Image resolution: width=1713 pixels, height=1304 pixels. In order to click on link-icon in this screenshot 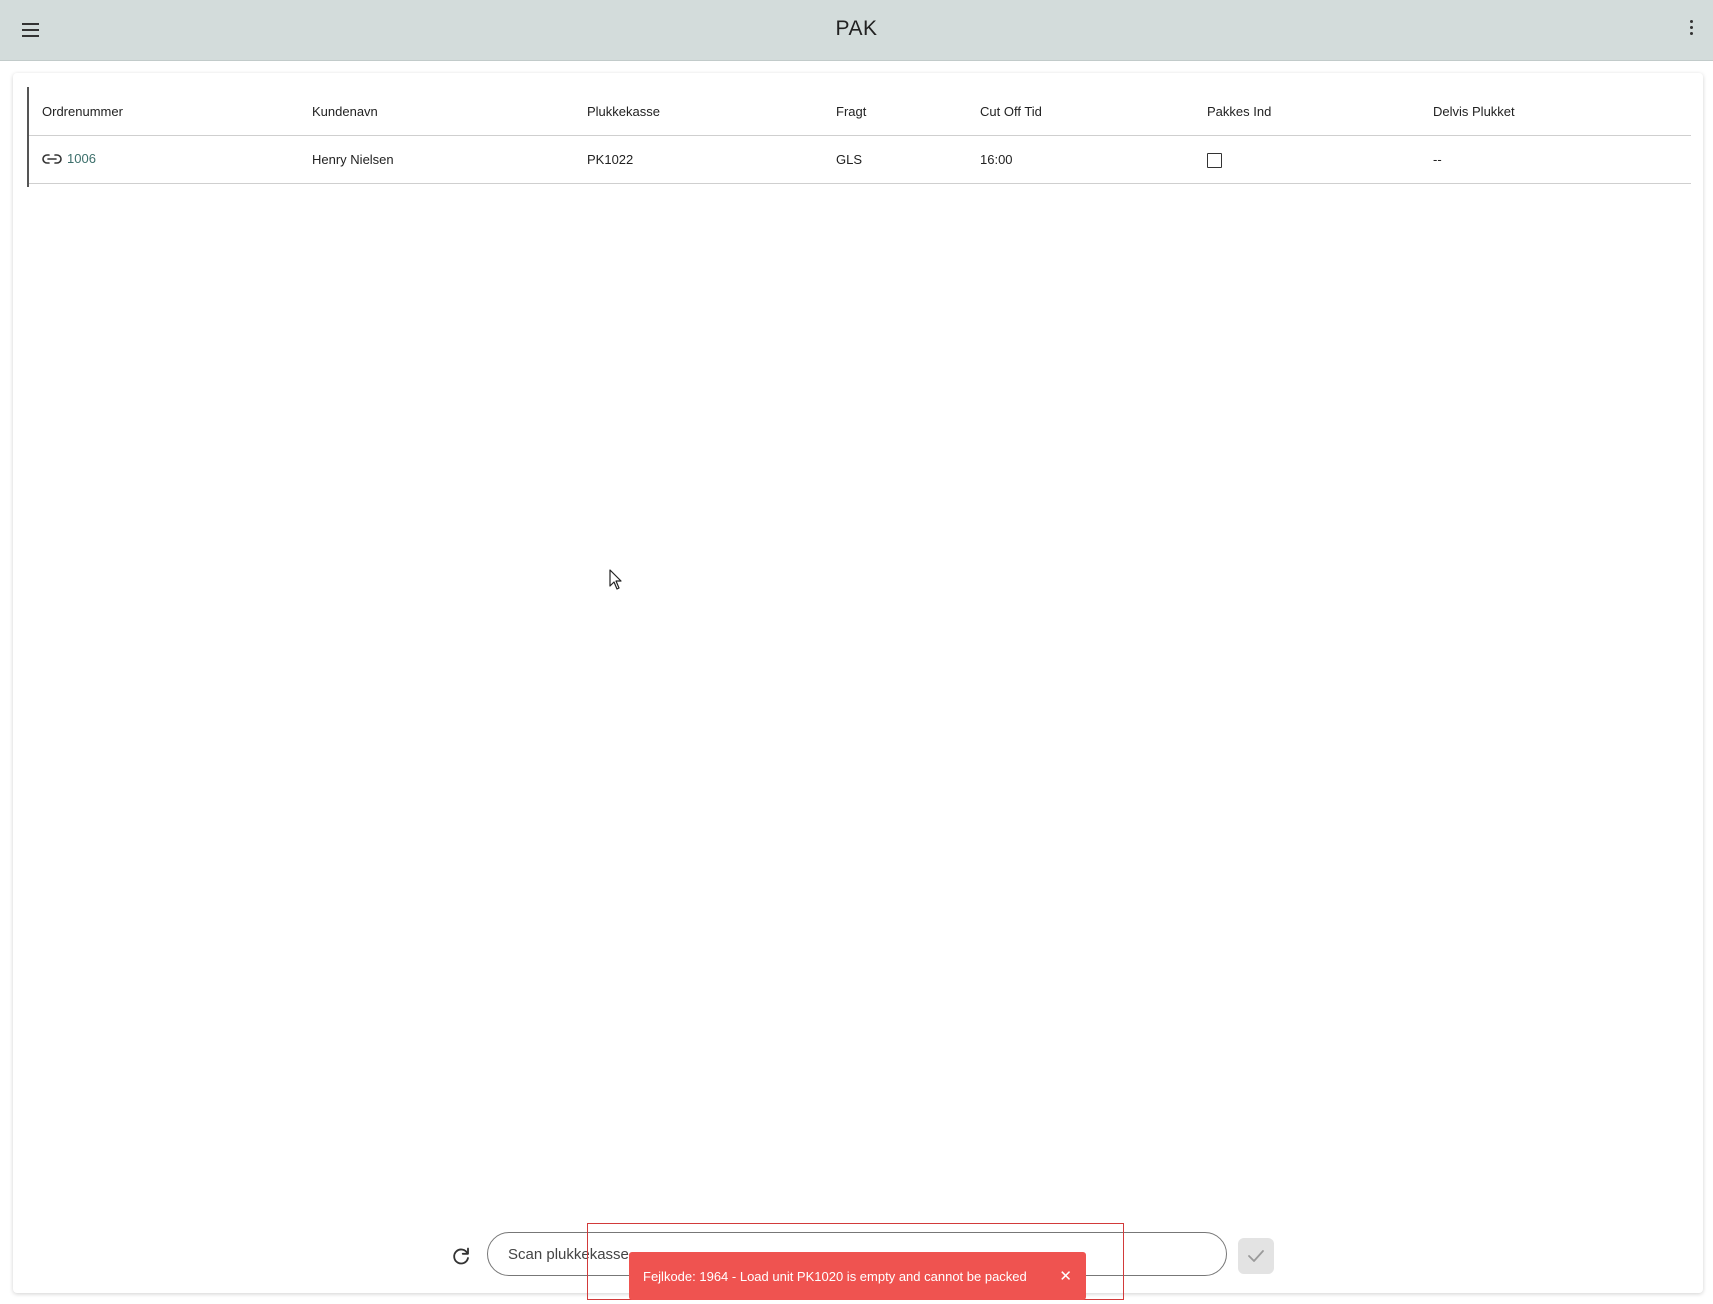, I will do `click(52, 158)`.